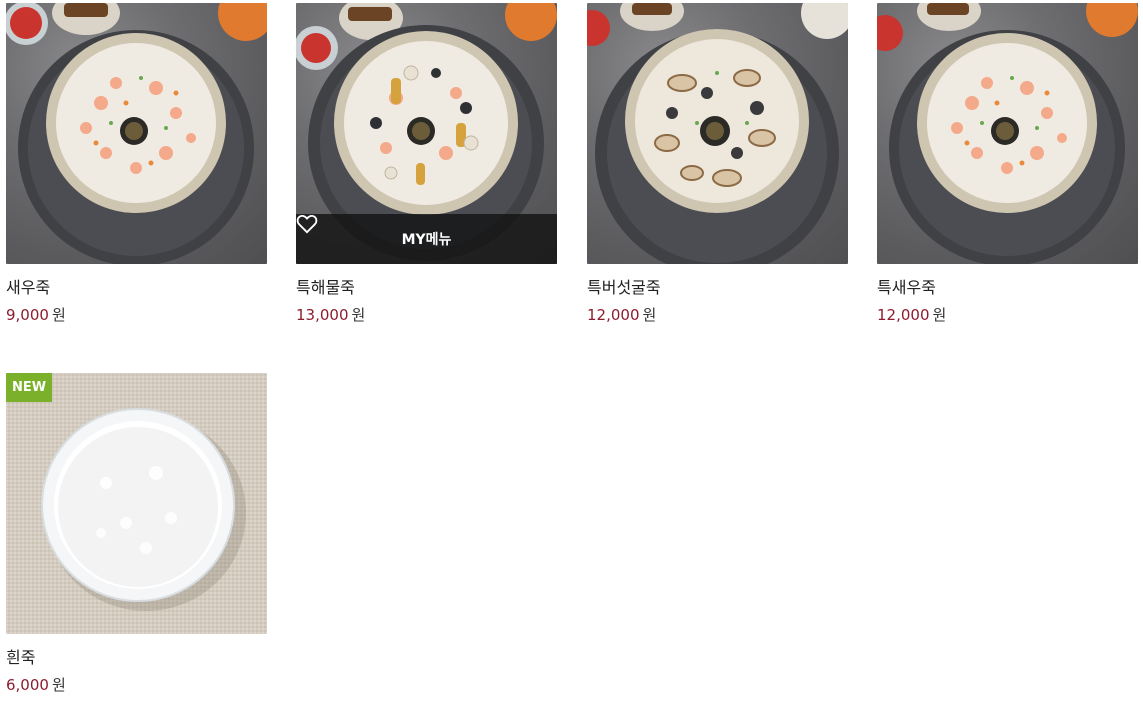 This screenshot has width=1143, height=702. I want to click on shrimp-porridge-illustration, so click(136, 133).